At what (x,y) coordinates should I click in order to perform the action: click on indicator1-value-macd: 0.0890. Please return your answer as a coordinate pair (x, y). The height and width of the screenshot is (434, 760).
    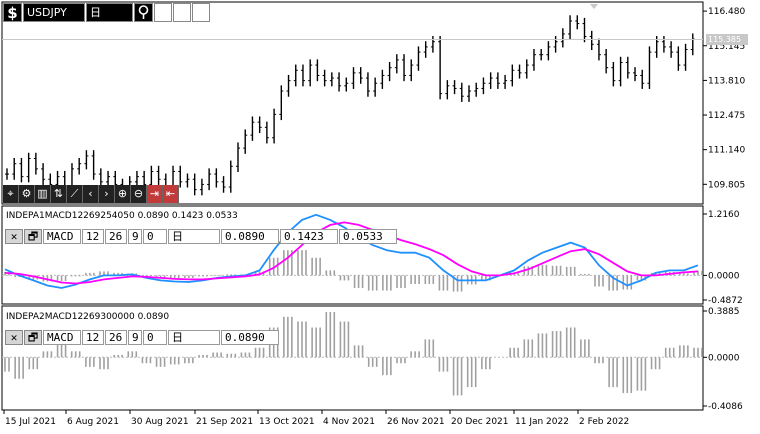
    Looking at the image, I should click on (250, 236).